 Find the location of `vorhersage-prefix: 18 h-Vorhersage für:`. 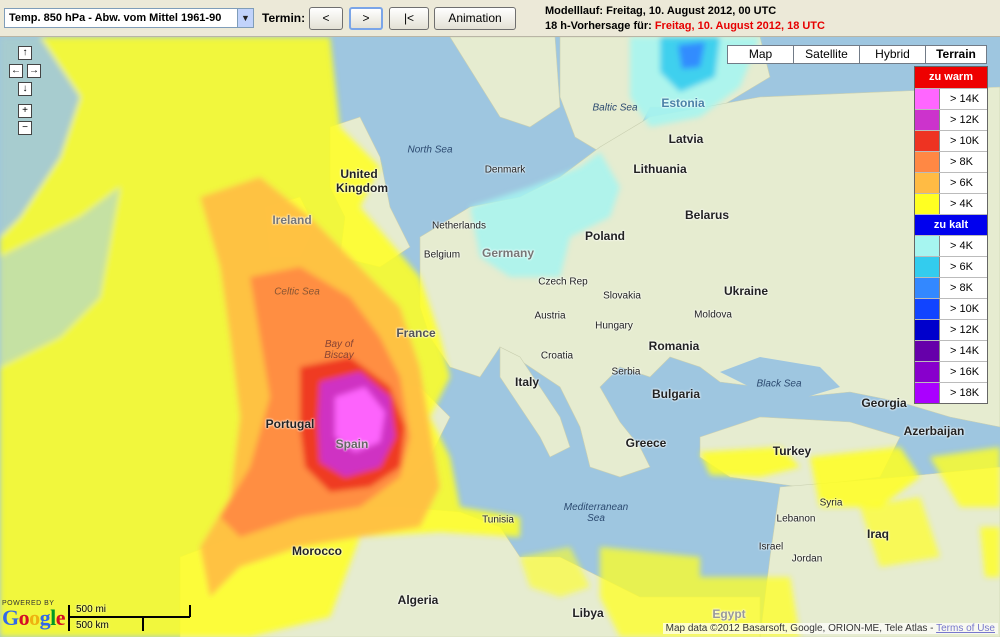

vorhersage-prefix: 18 h-Vorhersage für: is located at coordinates (600, 26).